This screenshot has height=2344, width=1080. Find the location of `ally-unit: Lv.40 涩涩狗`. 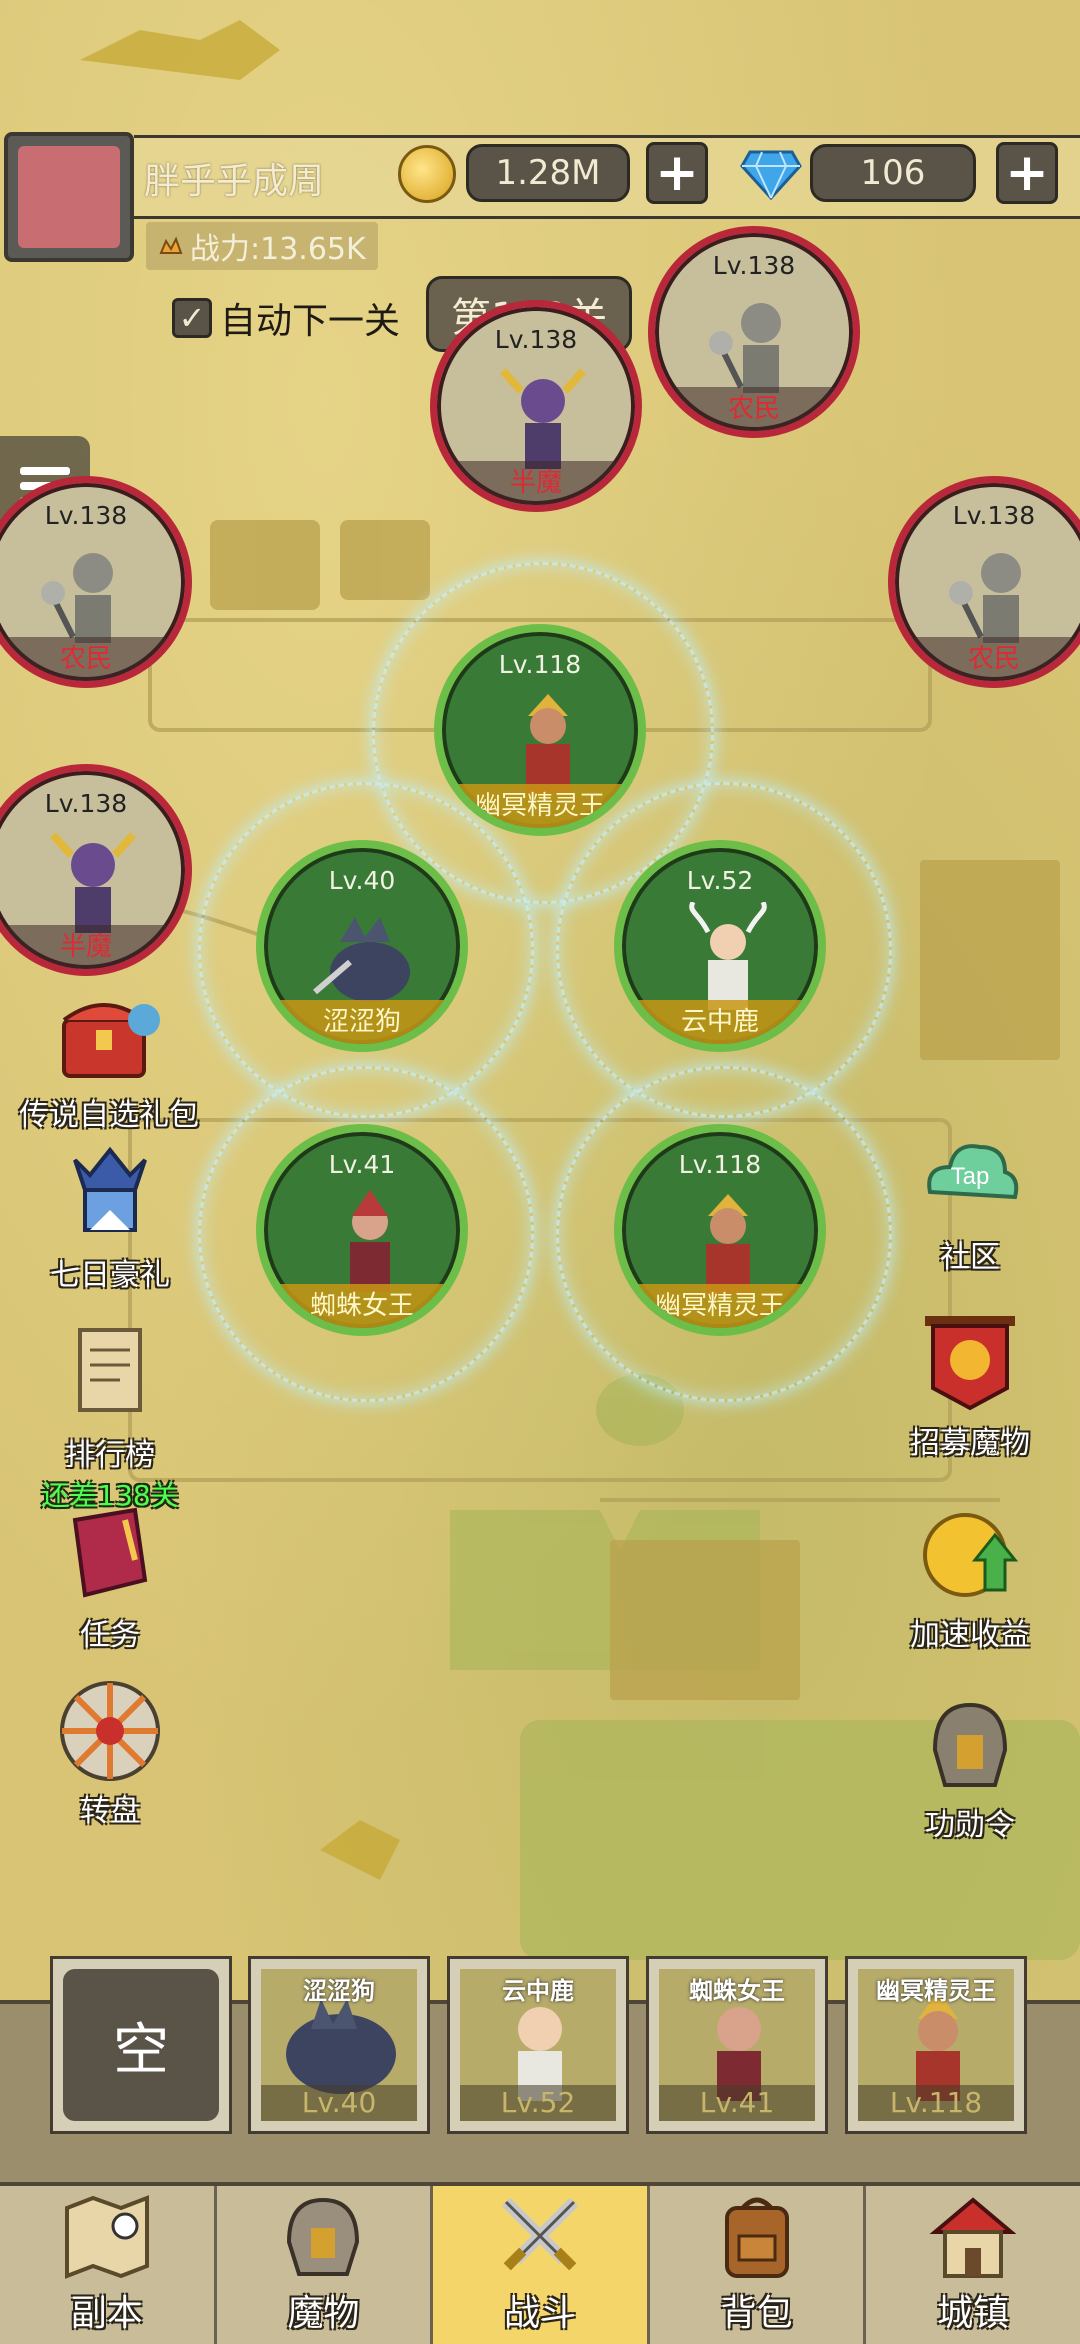

ally-unit: Lv.40 涩涩狗 is located at coordinates (362, 946).